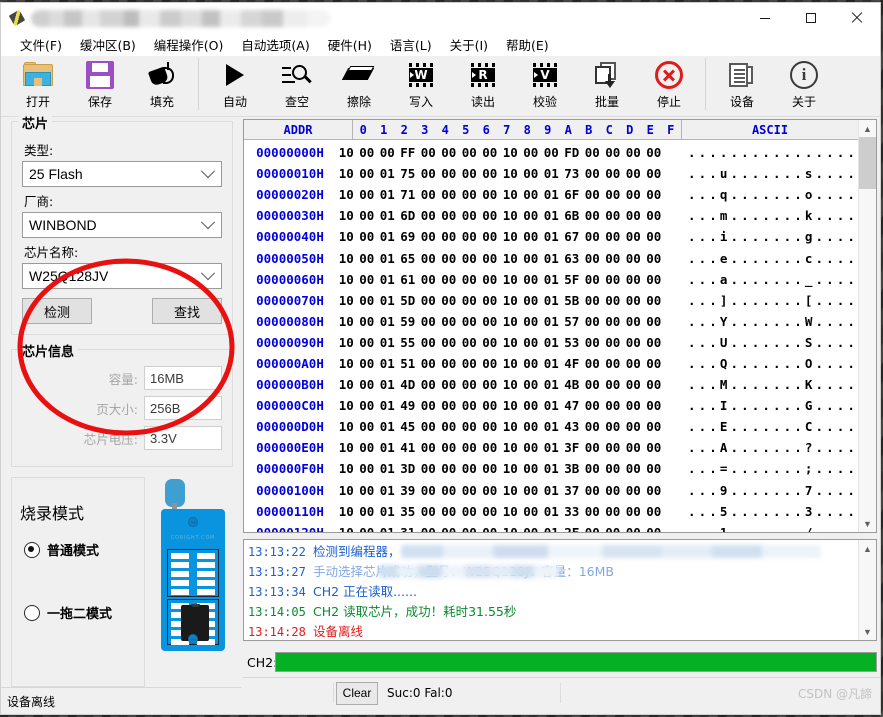 The height and width of the screenshot is (717, 883). What do you see at coordinates (867, 548) in the screenshot?
I see `scroll-up-icon: ▲` at bounding box center [867, 548].